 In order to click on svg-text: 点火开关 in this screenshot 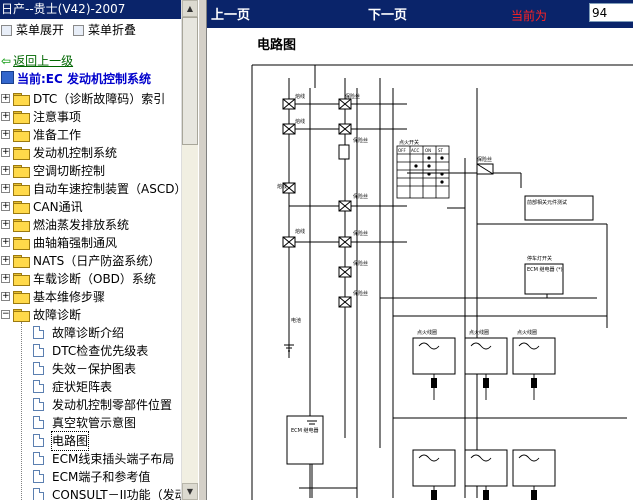, I will do `click(409, 142)`.